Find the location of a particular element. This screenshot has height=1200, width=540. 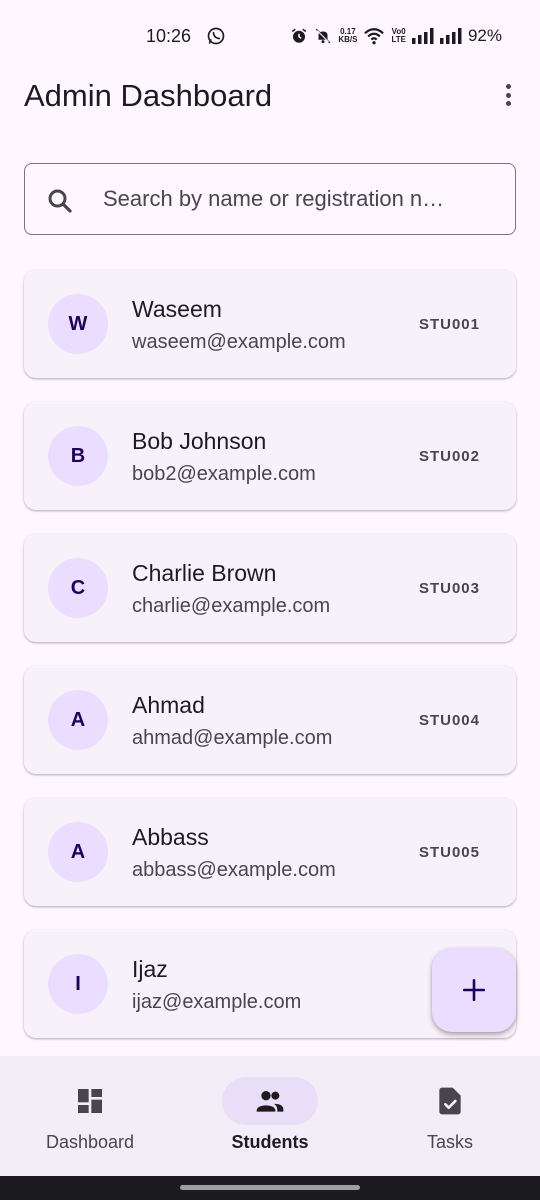

student-name: Bob Johnson is located at coordinates (199, 441).